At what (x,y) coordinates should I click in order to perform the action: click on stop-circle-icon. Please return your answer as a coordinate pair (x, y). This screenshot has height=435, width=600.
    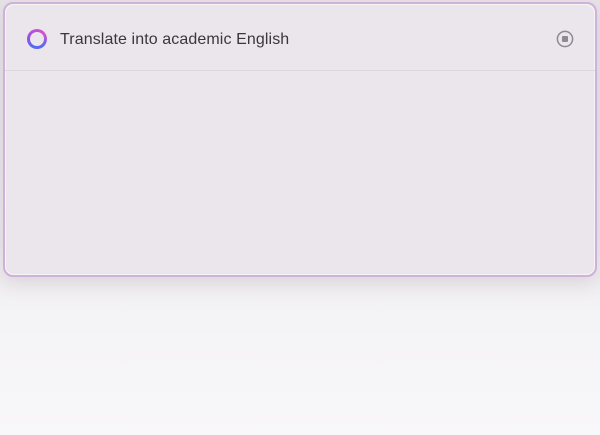
    Looking at the image, I should click on (565, 39).